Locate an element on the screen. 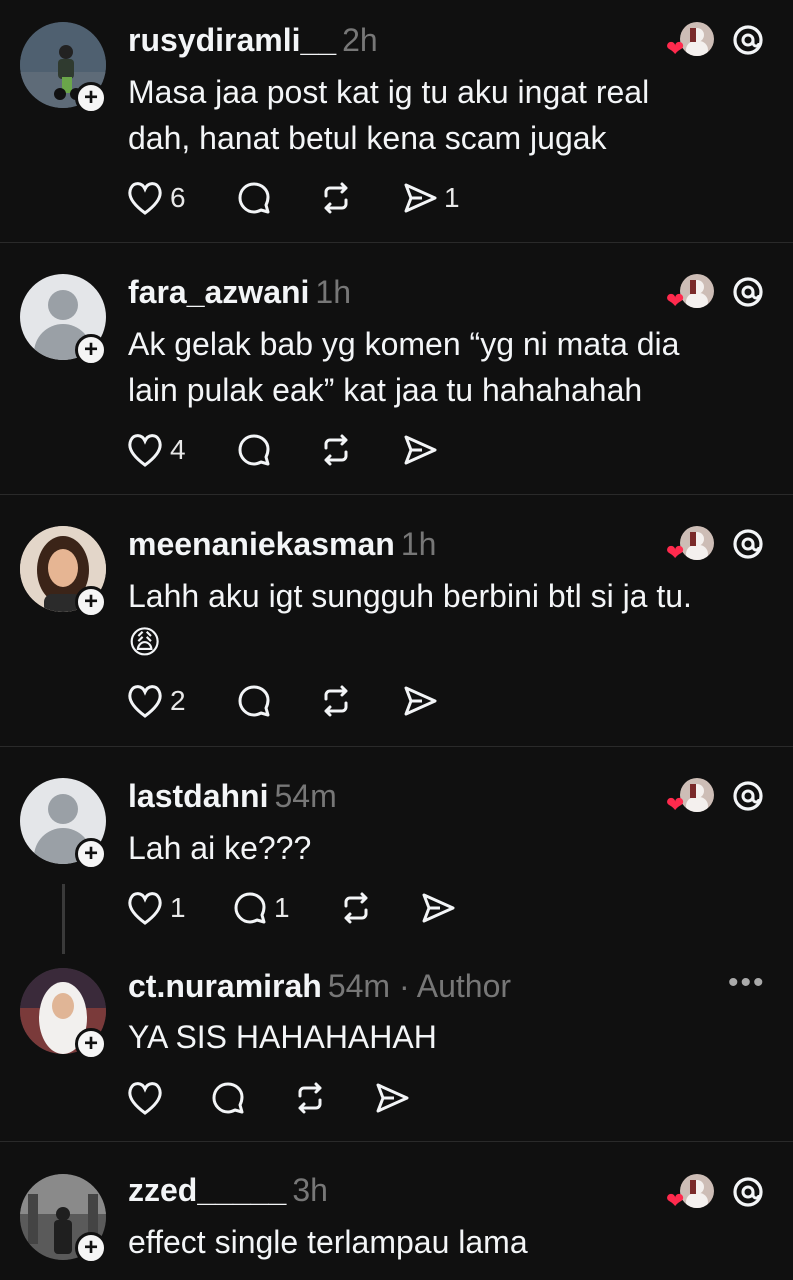 This screenshot has width=793, height=1280. post-header: rusydiramli__ 2h is located at coordinates (253, 40).